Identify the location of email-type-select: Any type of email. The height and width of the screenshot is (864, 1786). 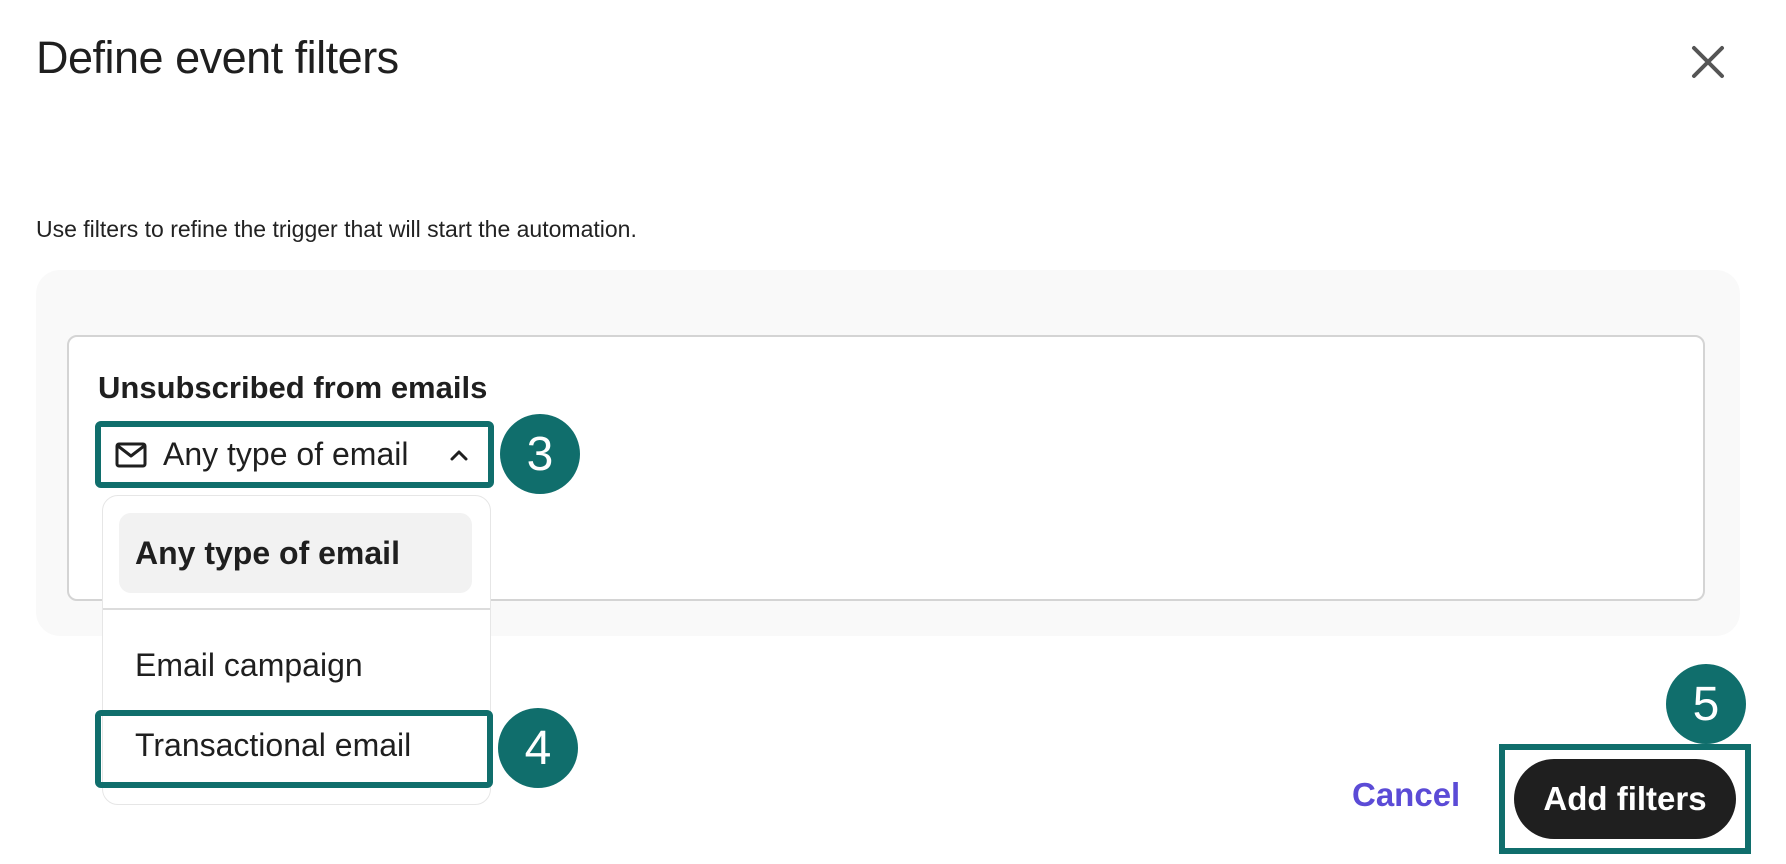
(294, 454).